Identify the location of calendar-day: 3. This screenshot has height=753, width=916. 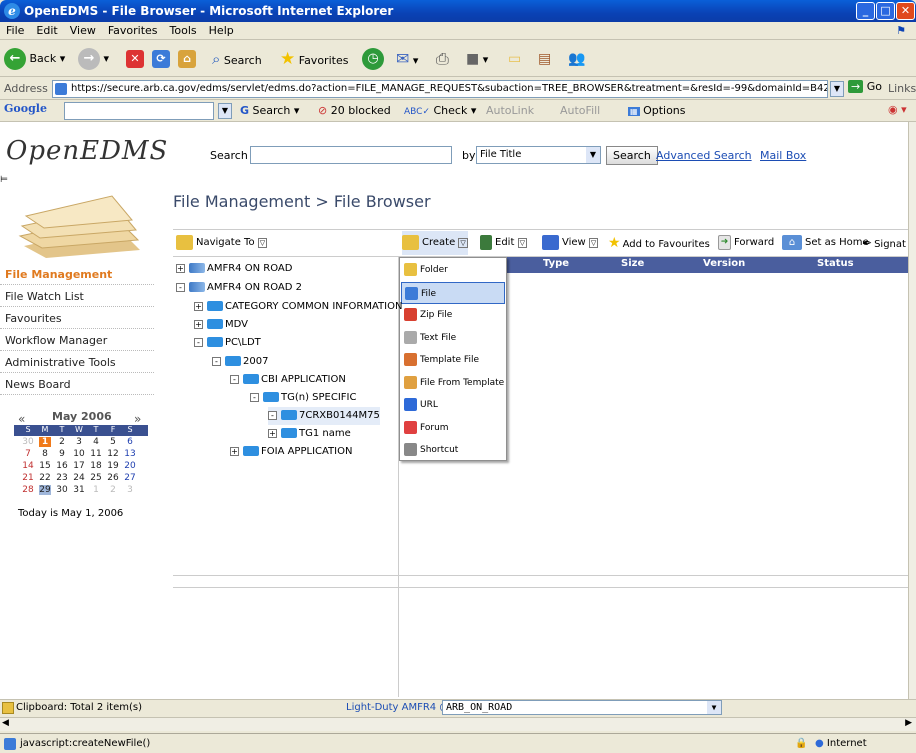
(79, 442).